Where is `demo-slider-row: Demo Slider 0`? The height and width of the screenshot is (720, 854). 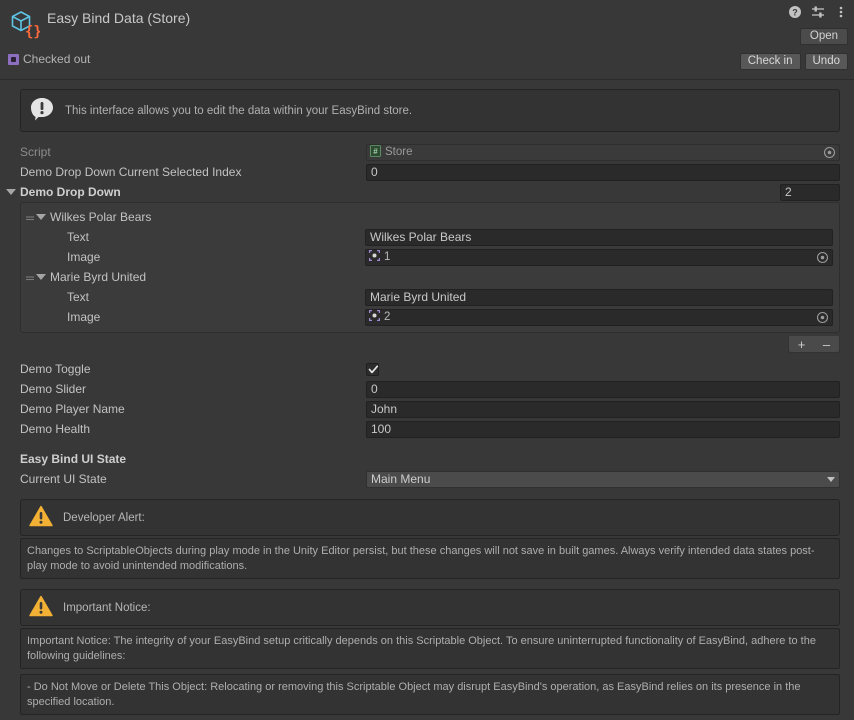 demo-slider-row: Demo Slider 0 is located at coordinates (427, 389).